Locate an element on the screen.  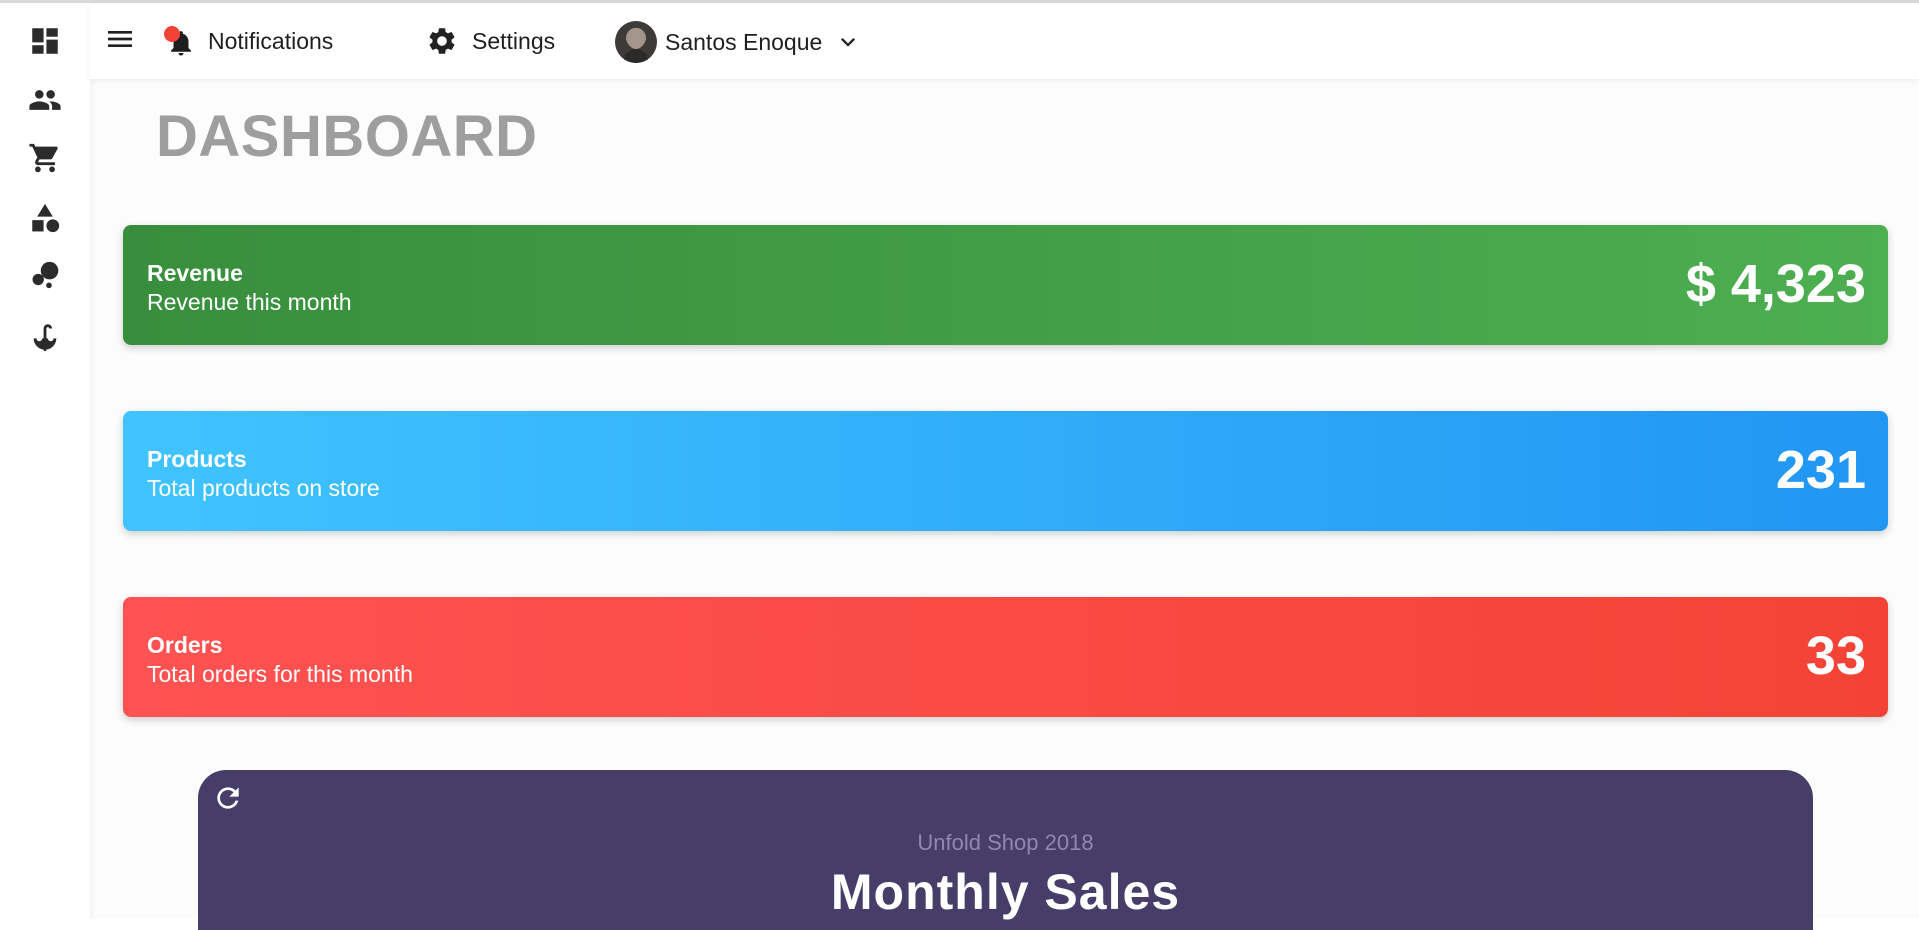
products-subtitle: Total products on store is located at coordinates (263, 488).